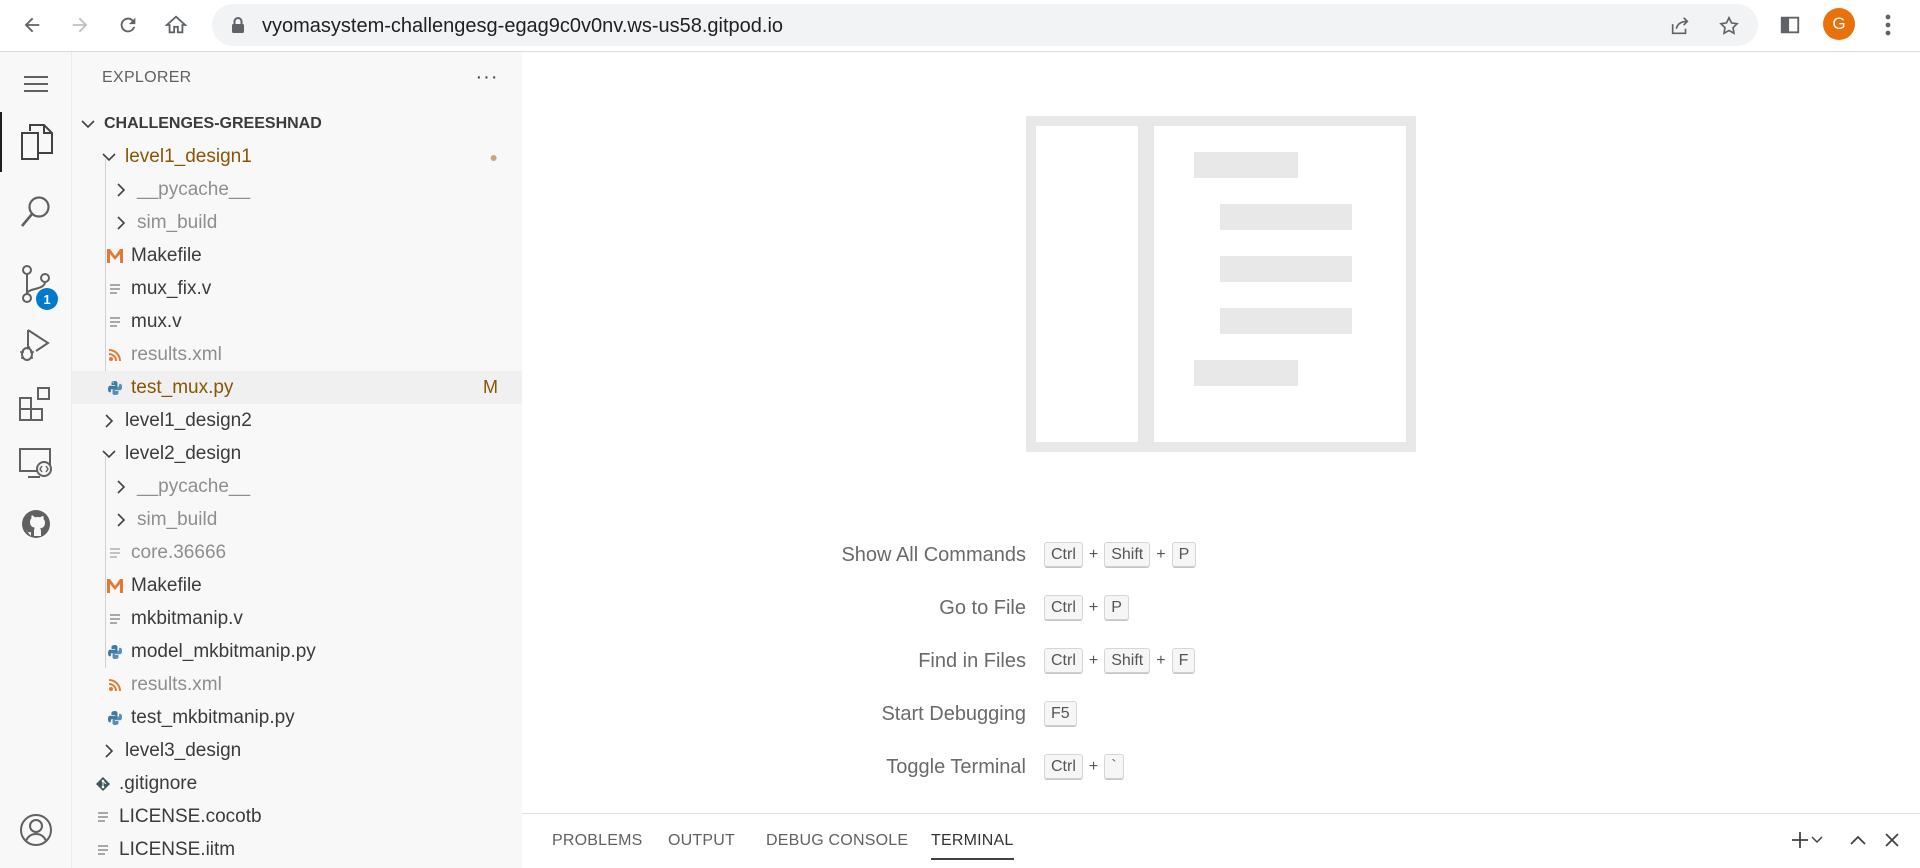  What do you see at coordinates (1272, 714) in the screenshot?
I see `hint-start-debugging: Start Debugging F5` at bounding box center [1272, 714].